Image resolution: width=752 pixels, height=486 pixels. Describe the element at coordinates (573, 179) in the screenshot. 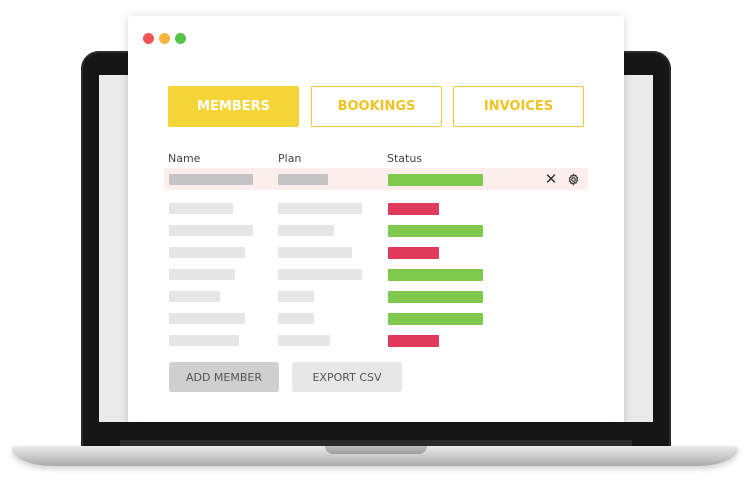

I see `gear-icon` at that location.